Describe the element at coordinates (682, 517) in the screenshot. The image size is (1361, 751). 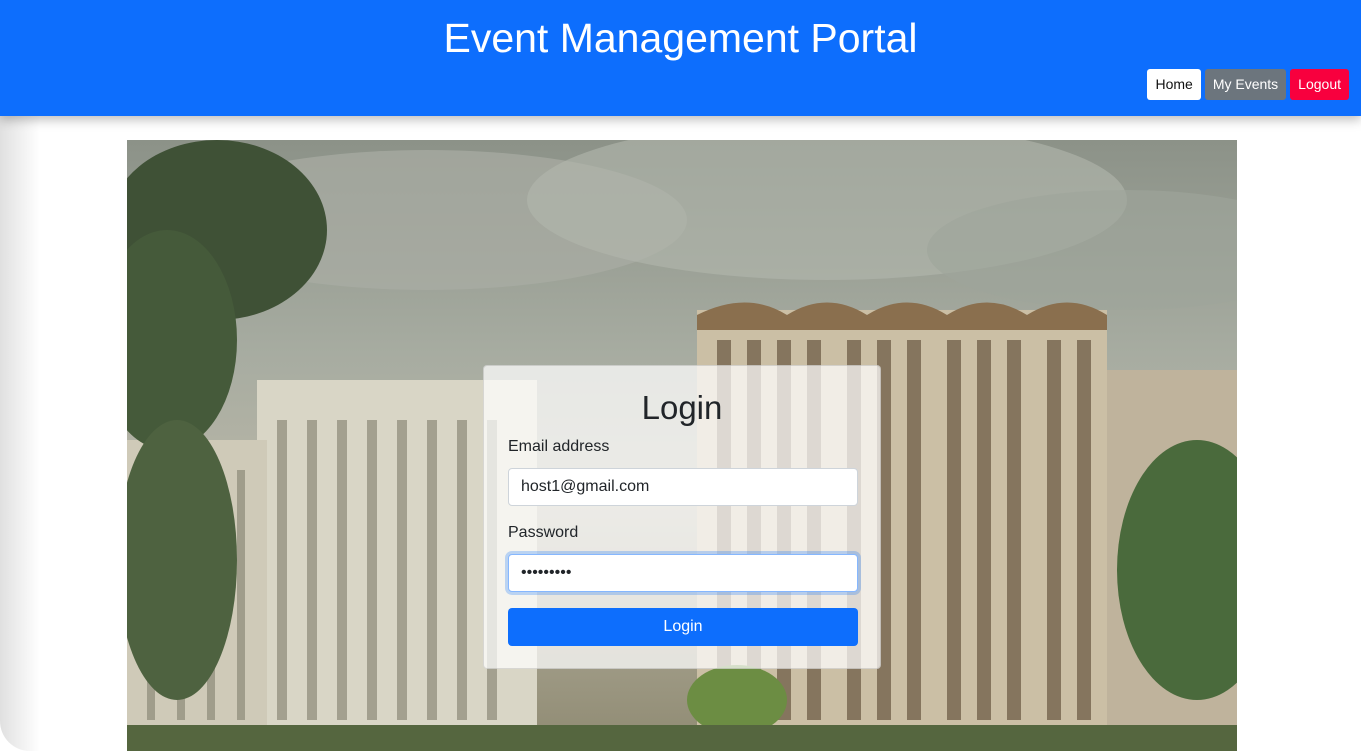
I see `login-card: Login Email address Password Login` at that location.